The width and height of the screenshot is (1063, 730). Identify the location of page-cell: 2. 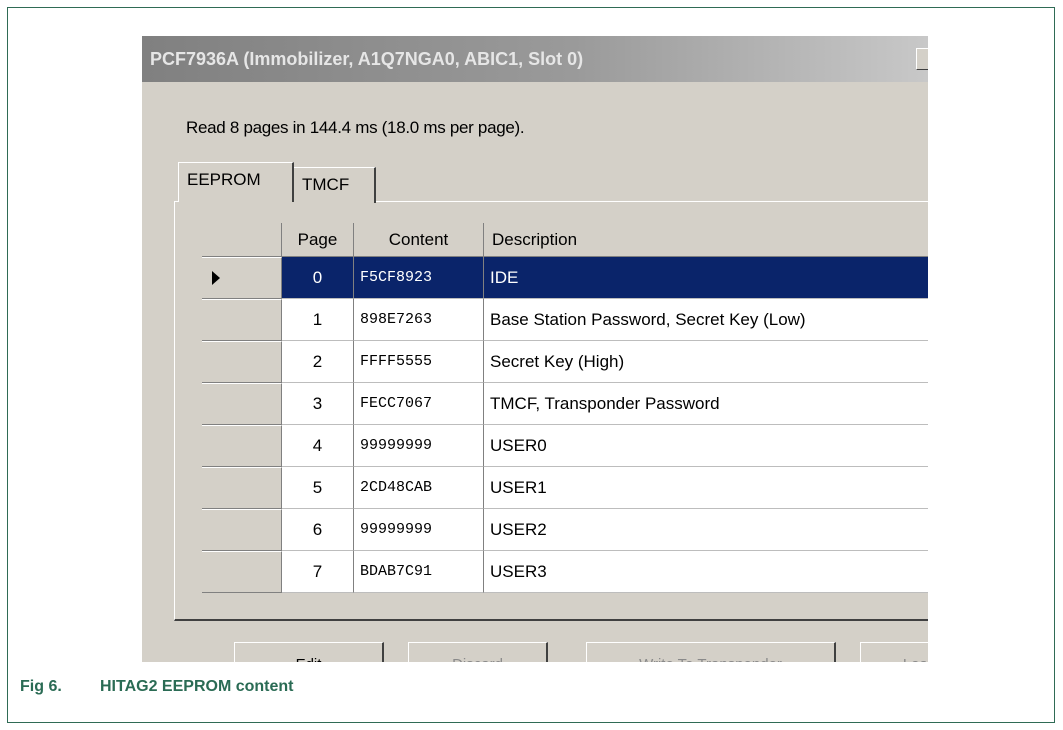
(318, 362).